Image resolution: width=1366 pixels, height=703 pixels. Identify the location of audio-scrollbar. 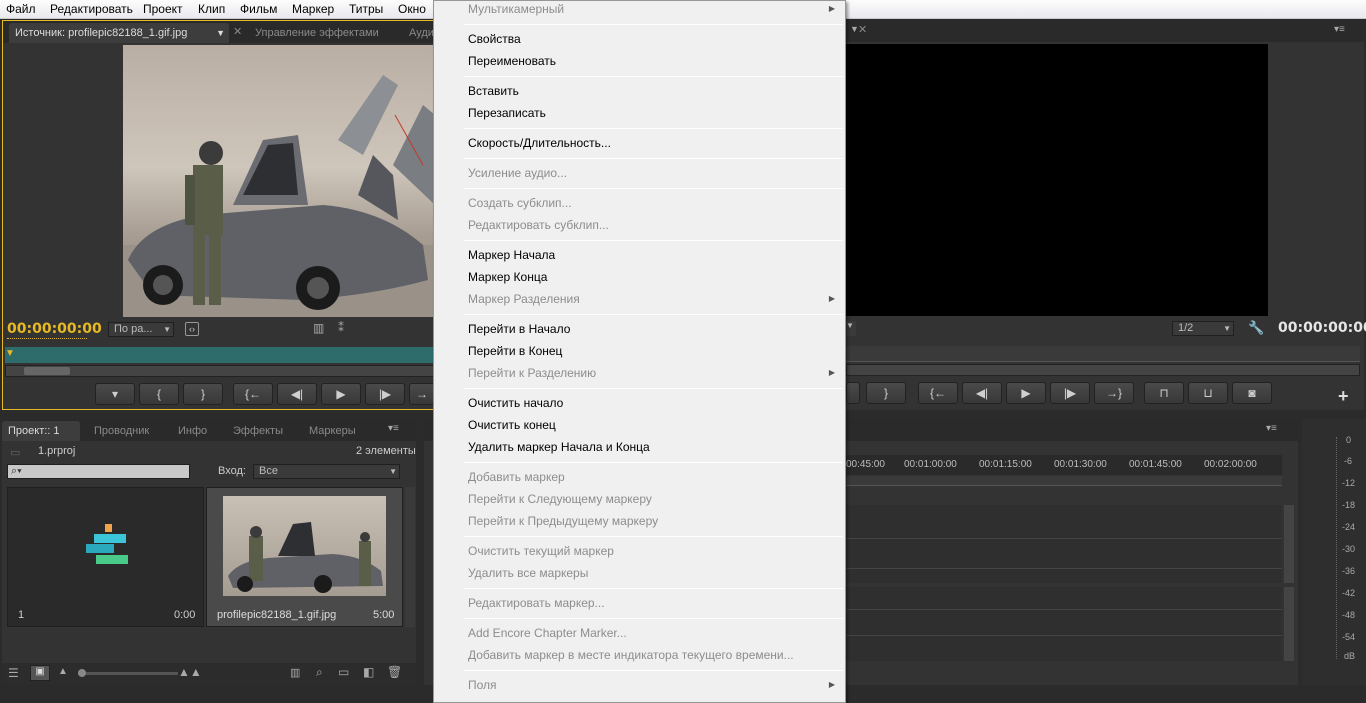
(1289, 624).